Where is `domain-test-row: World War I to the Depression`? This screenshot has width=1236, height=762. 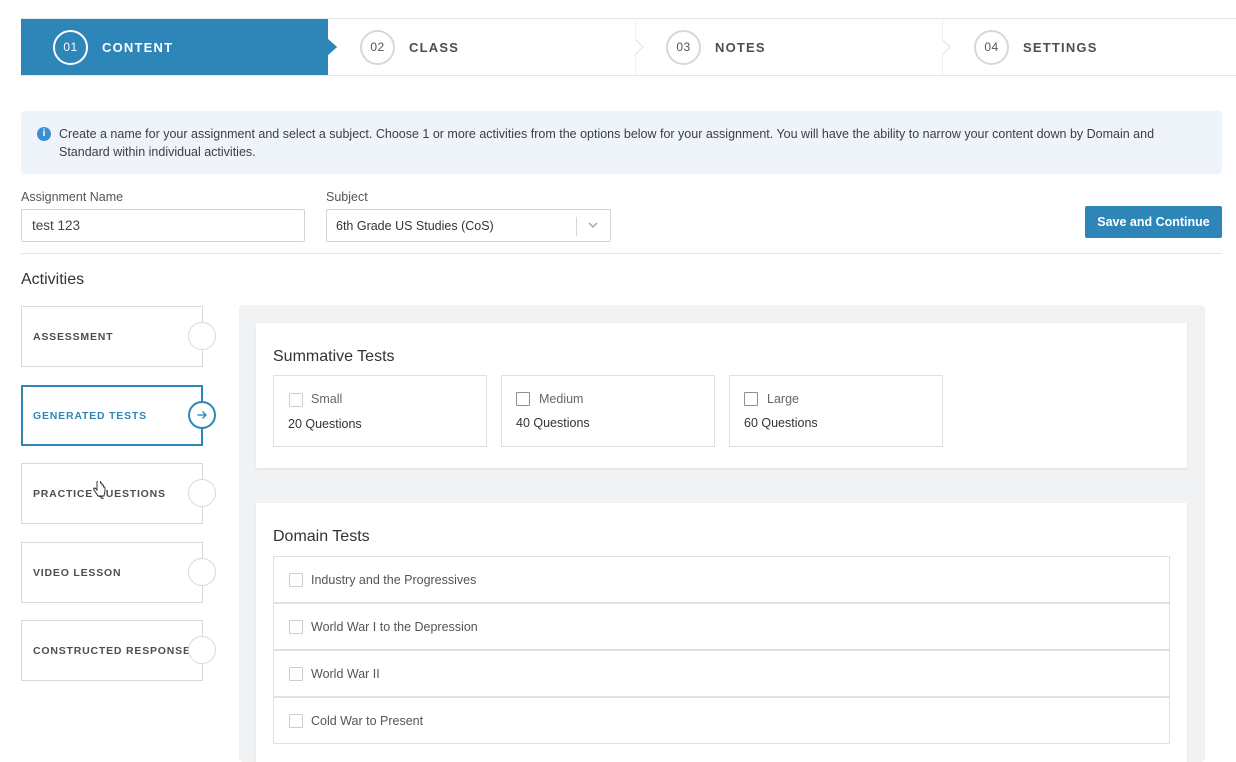
domain-test-row: World War I to the Depression is located at coordinates (721, 626).